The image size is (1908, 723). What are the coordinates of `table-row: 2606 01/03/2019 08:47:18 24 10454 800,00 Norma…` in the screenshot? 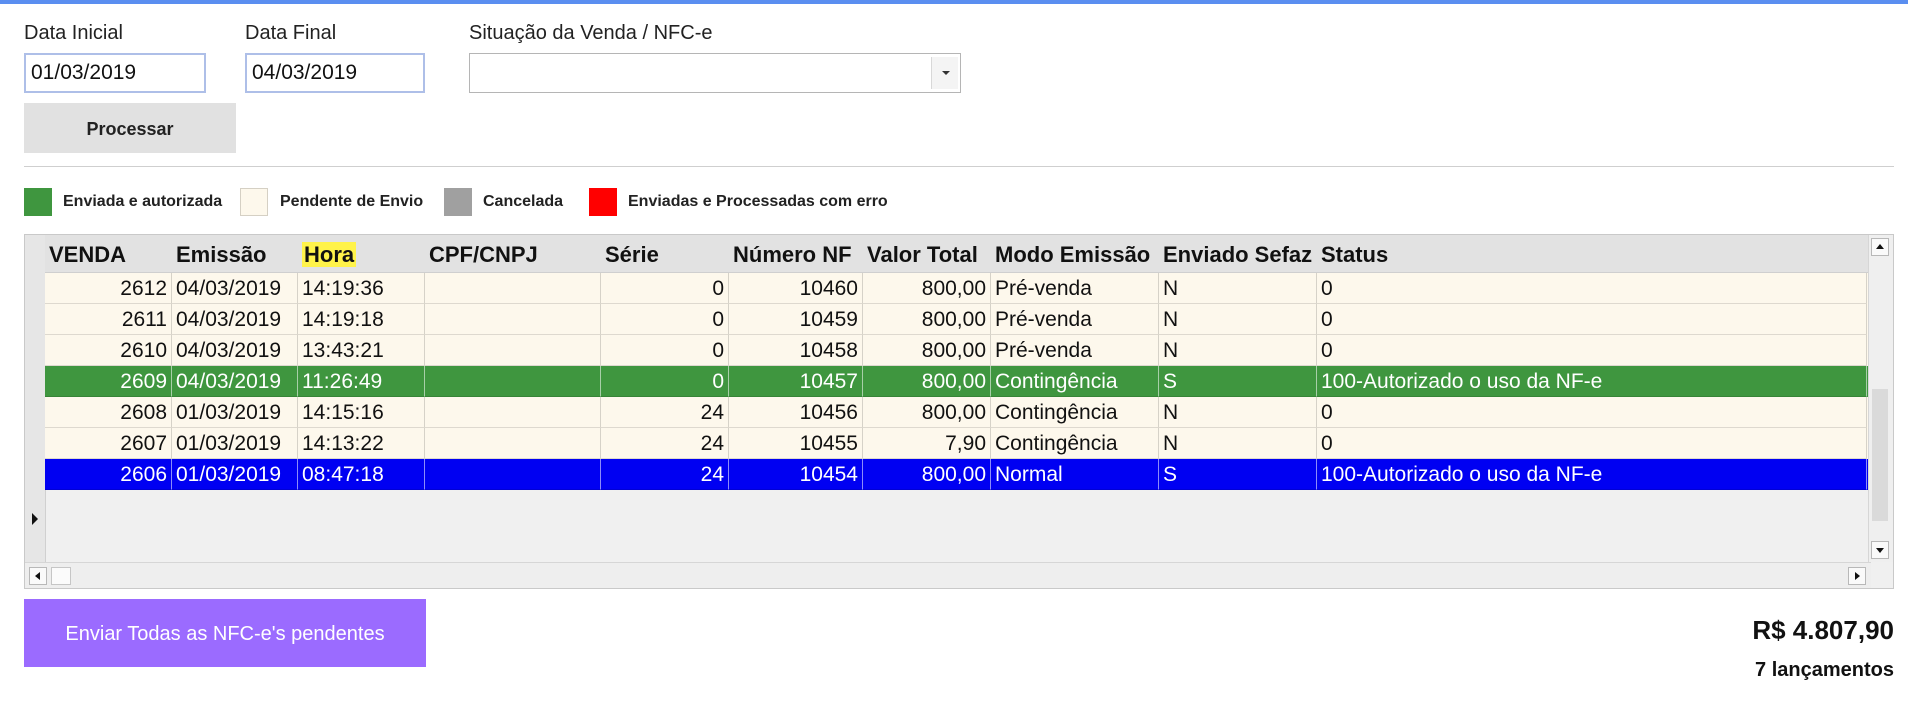 It's located at (968, 474).